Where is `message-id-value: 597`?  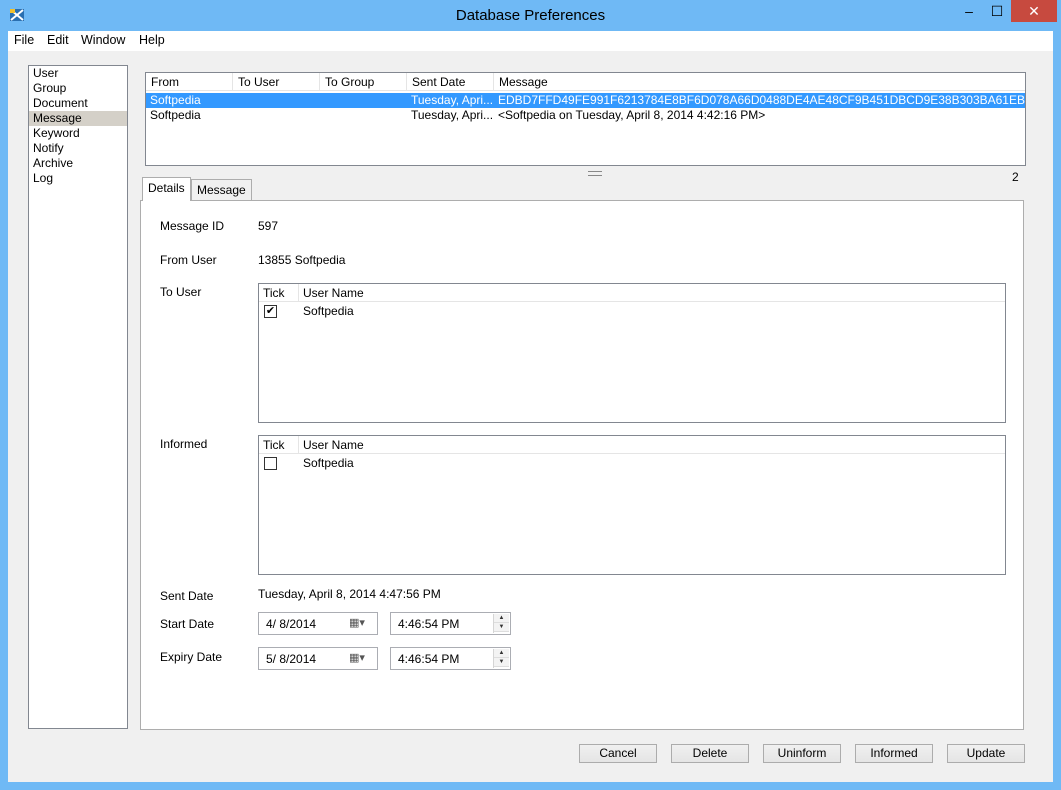
message-id-value: 597 is located at coordinates (268, 226).